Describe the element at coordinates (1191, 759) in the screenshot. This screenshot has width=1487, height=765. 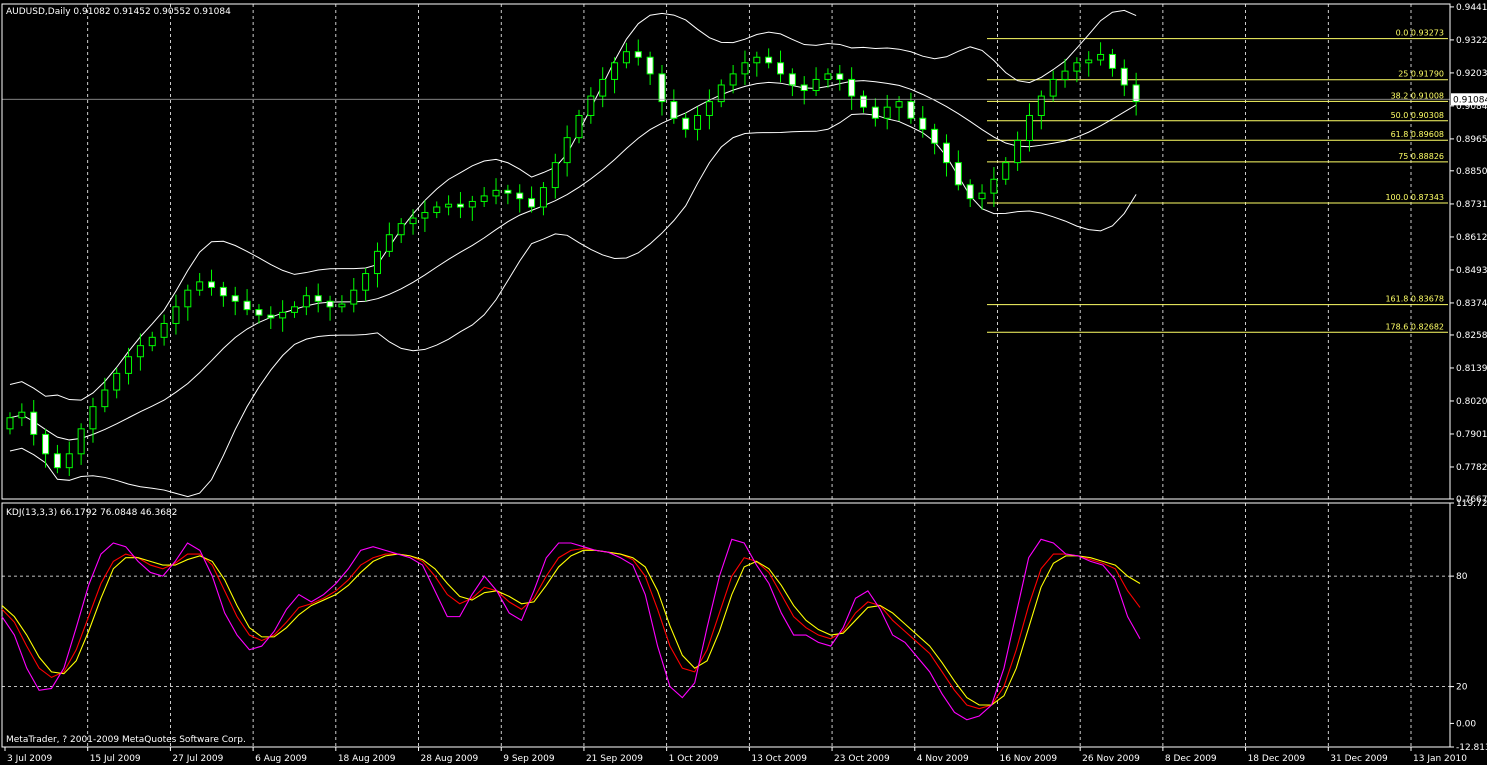
I see `date-tick-label: 8 Dec 2009` at that location.